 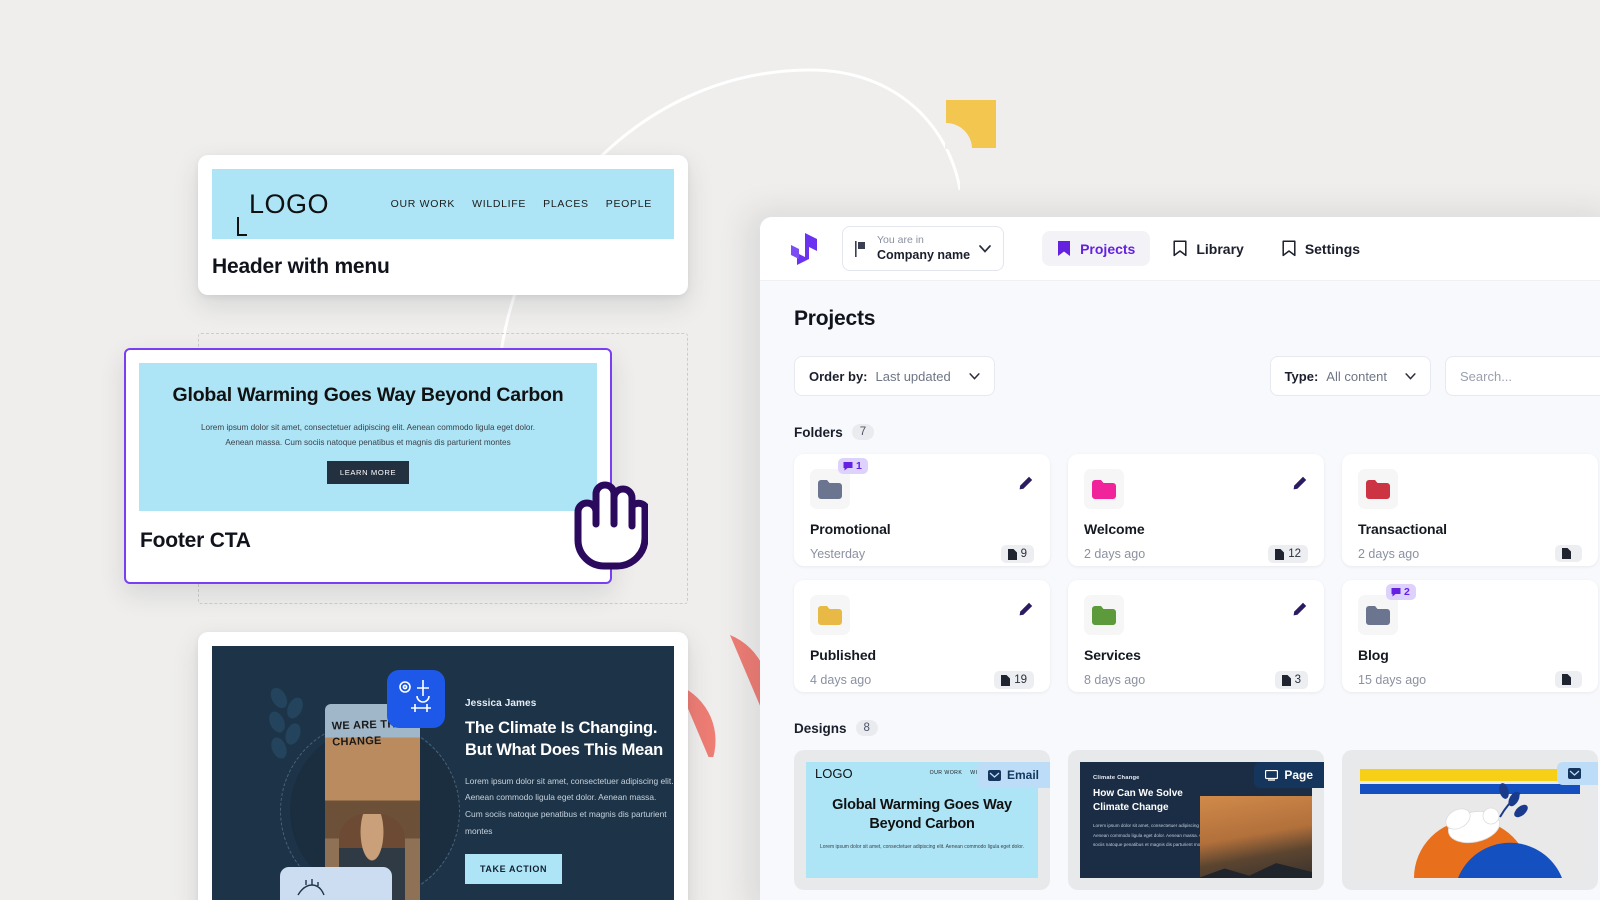 I want to click on design-thumbnail, so click(x=1470, y=820).